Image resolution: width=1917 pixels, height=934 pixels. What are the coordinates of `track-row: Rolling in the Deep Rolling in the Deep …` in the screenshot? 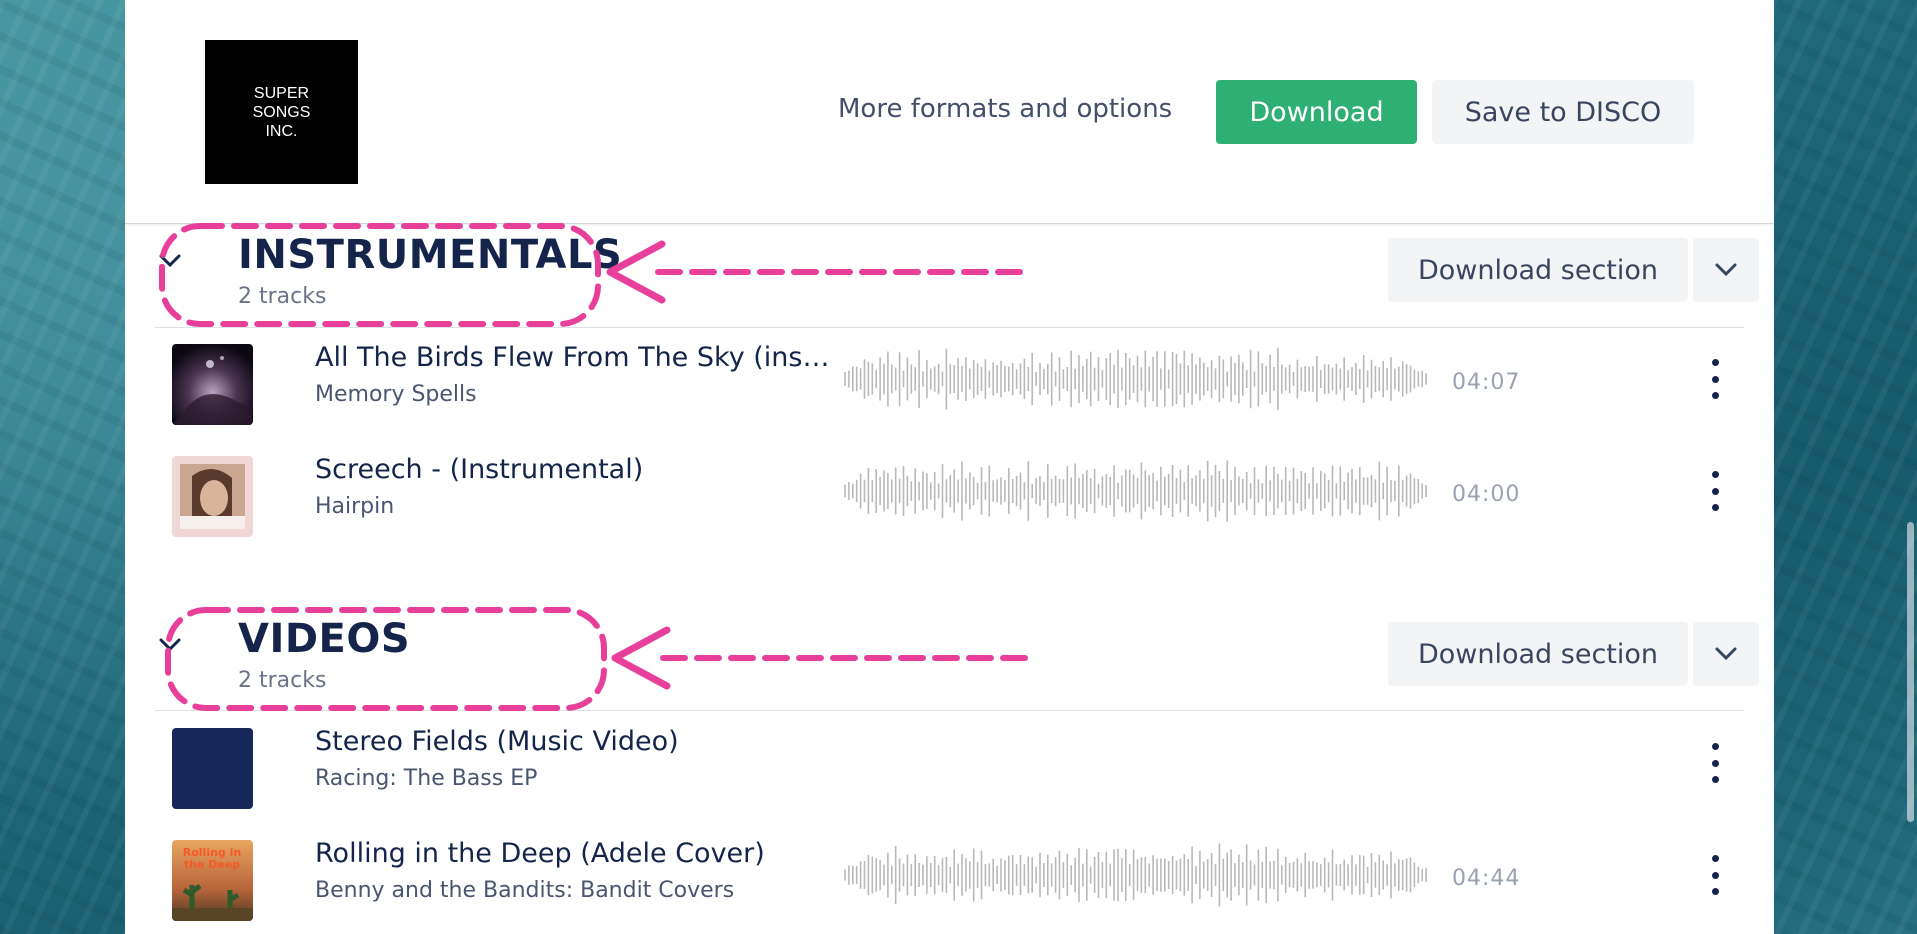 It's located at (949, 874).